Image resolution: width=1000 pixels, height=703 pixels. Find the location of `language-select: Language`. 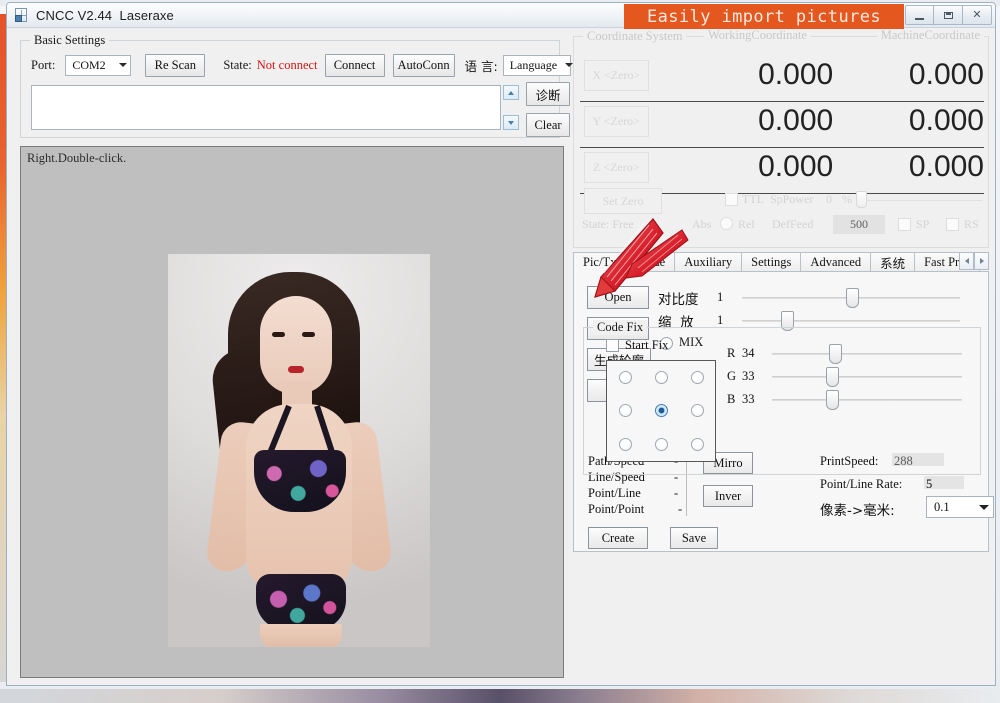

language-select: Language is located at coordinates (538, 65).